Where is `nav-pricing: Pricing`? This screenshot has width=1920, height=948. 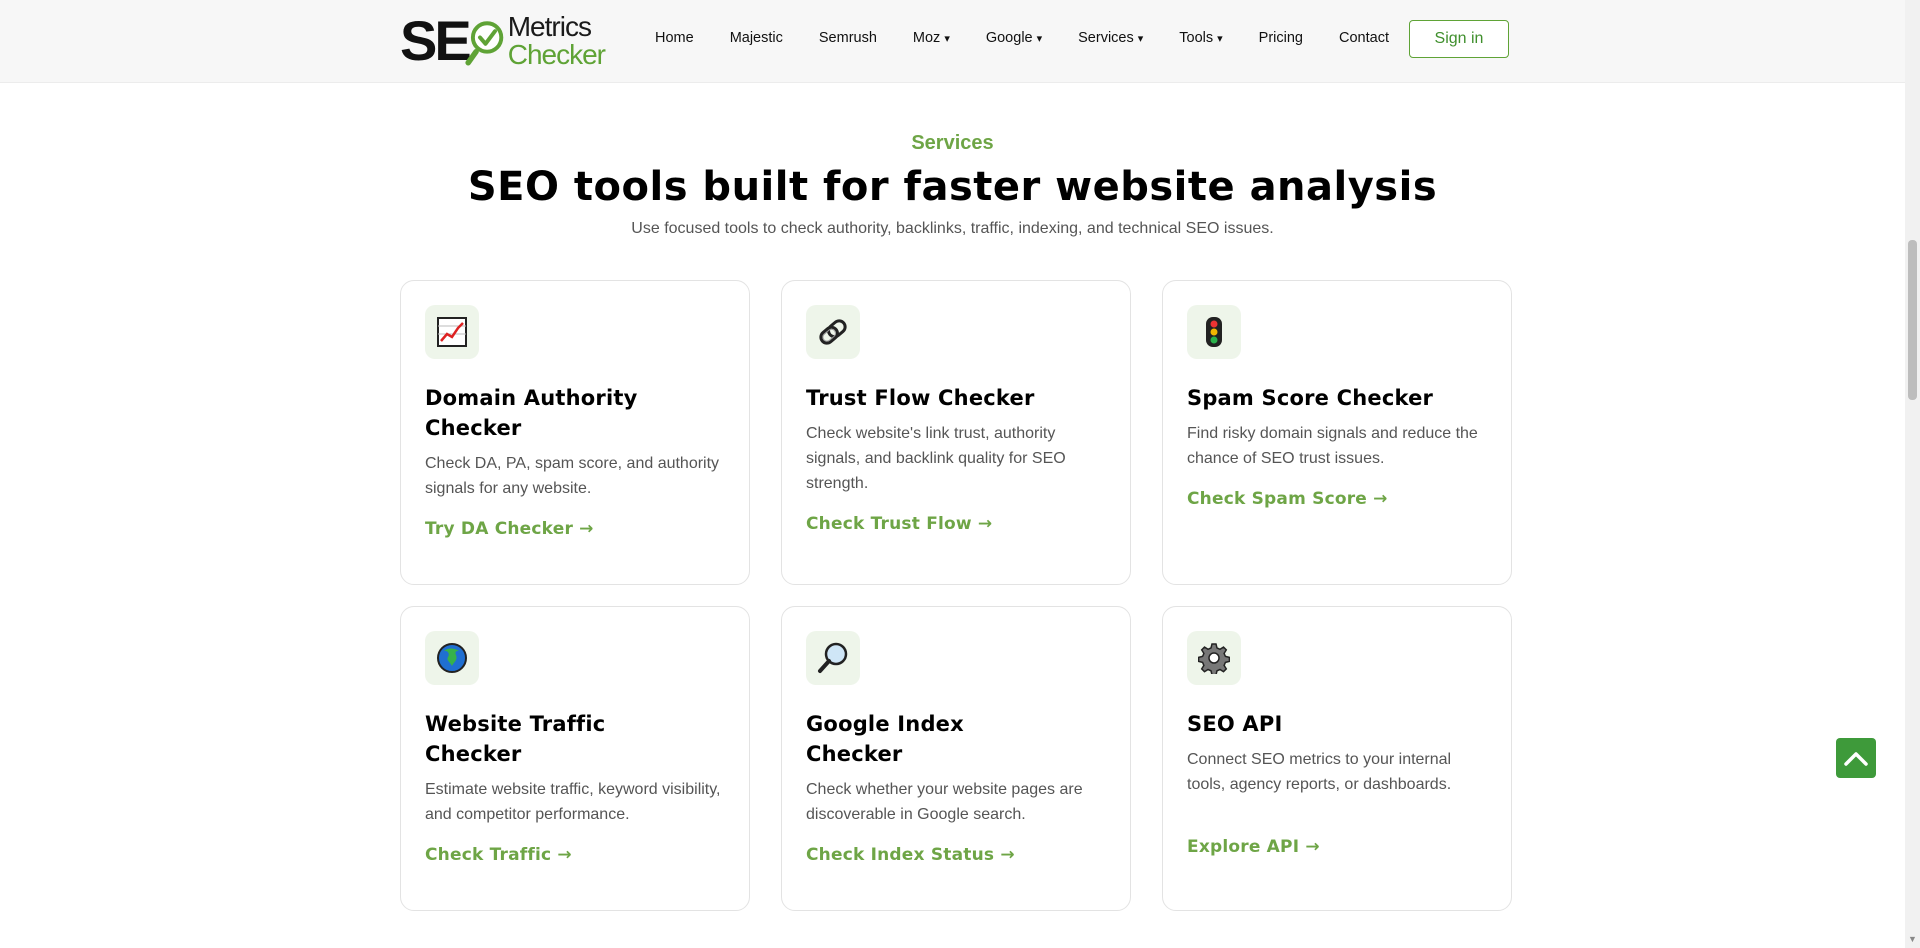 nav-pricing: Pricing is located at coordinates (1281, 38).